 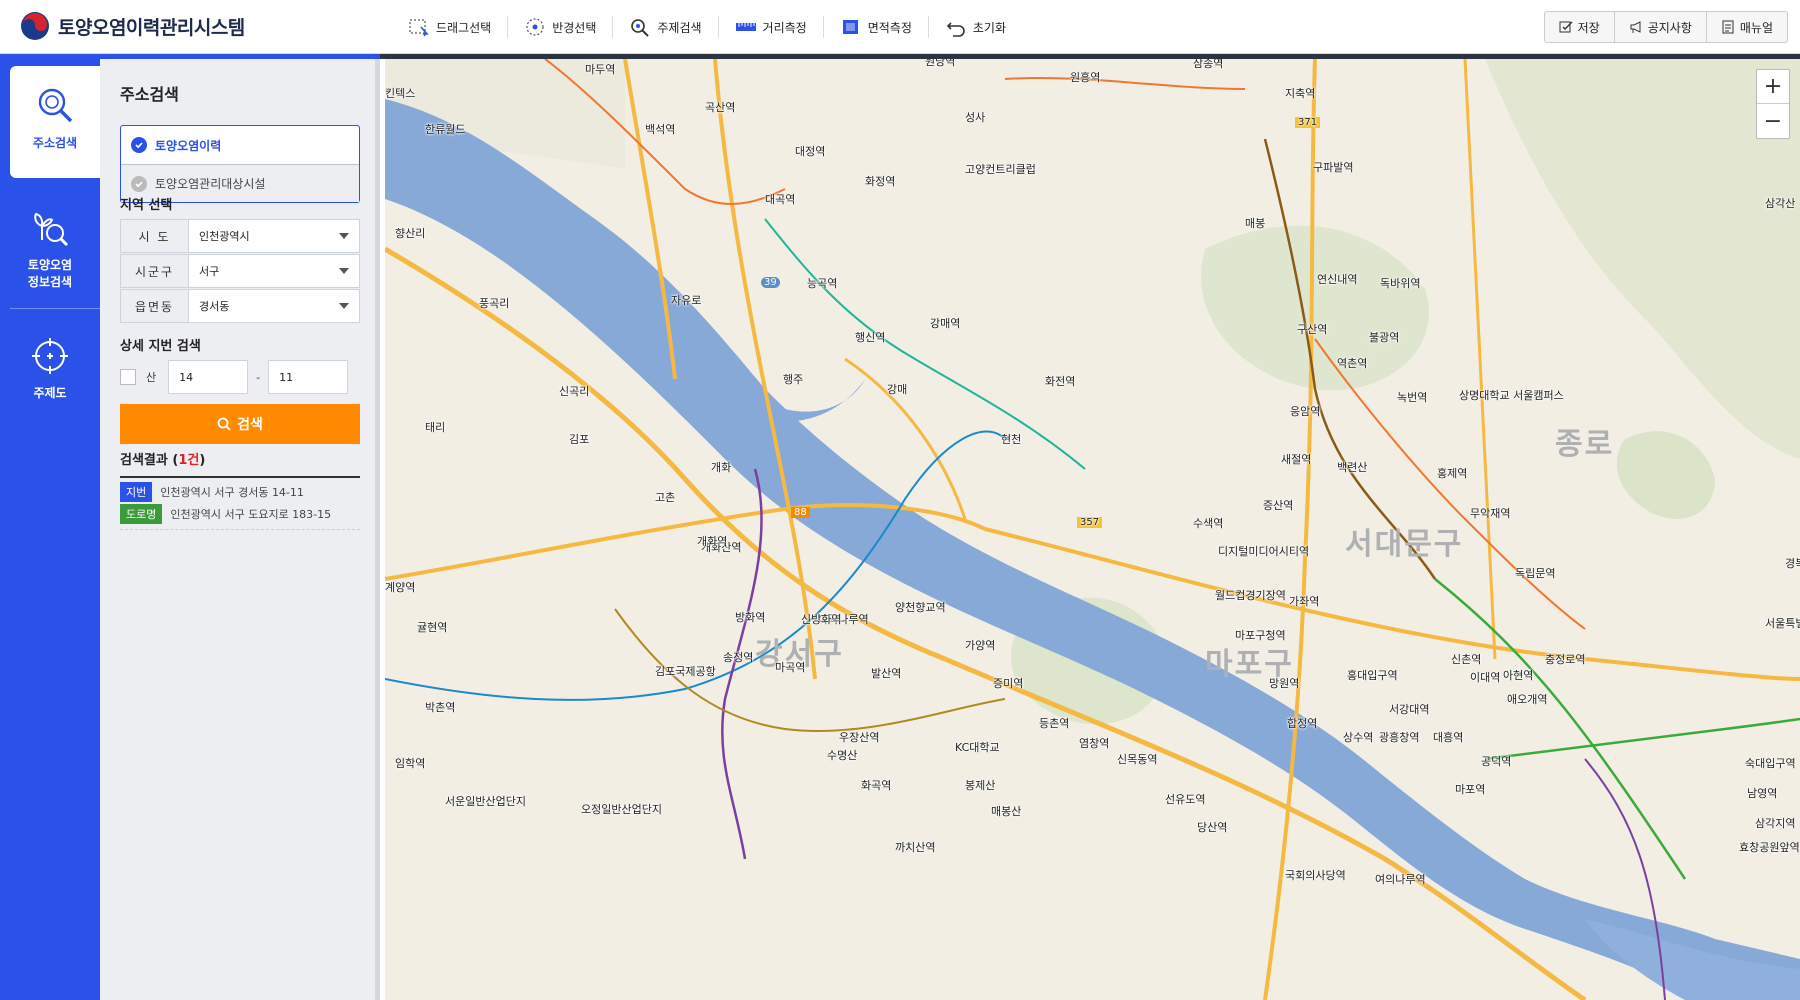 I want to click on manual-button: 매뉴얼, so click(x=1747, y=27).